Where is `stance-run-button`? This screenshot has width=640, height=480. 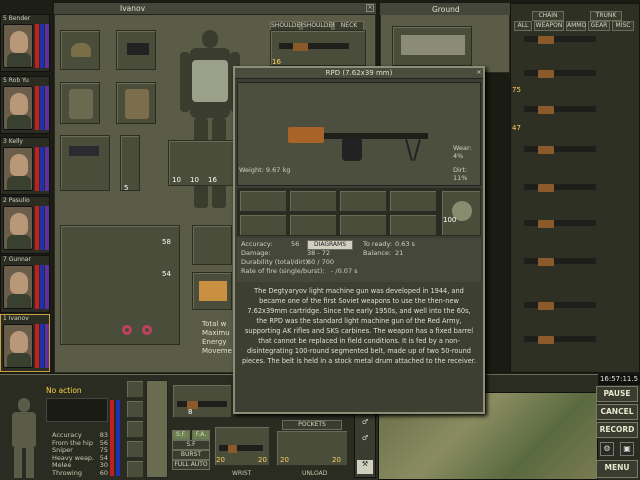 stance-run-button is located at coordinates (135, 449).